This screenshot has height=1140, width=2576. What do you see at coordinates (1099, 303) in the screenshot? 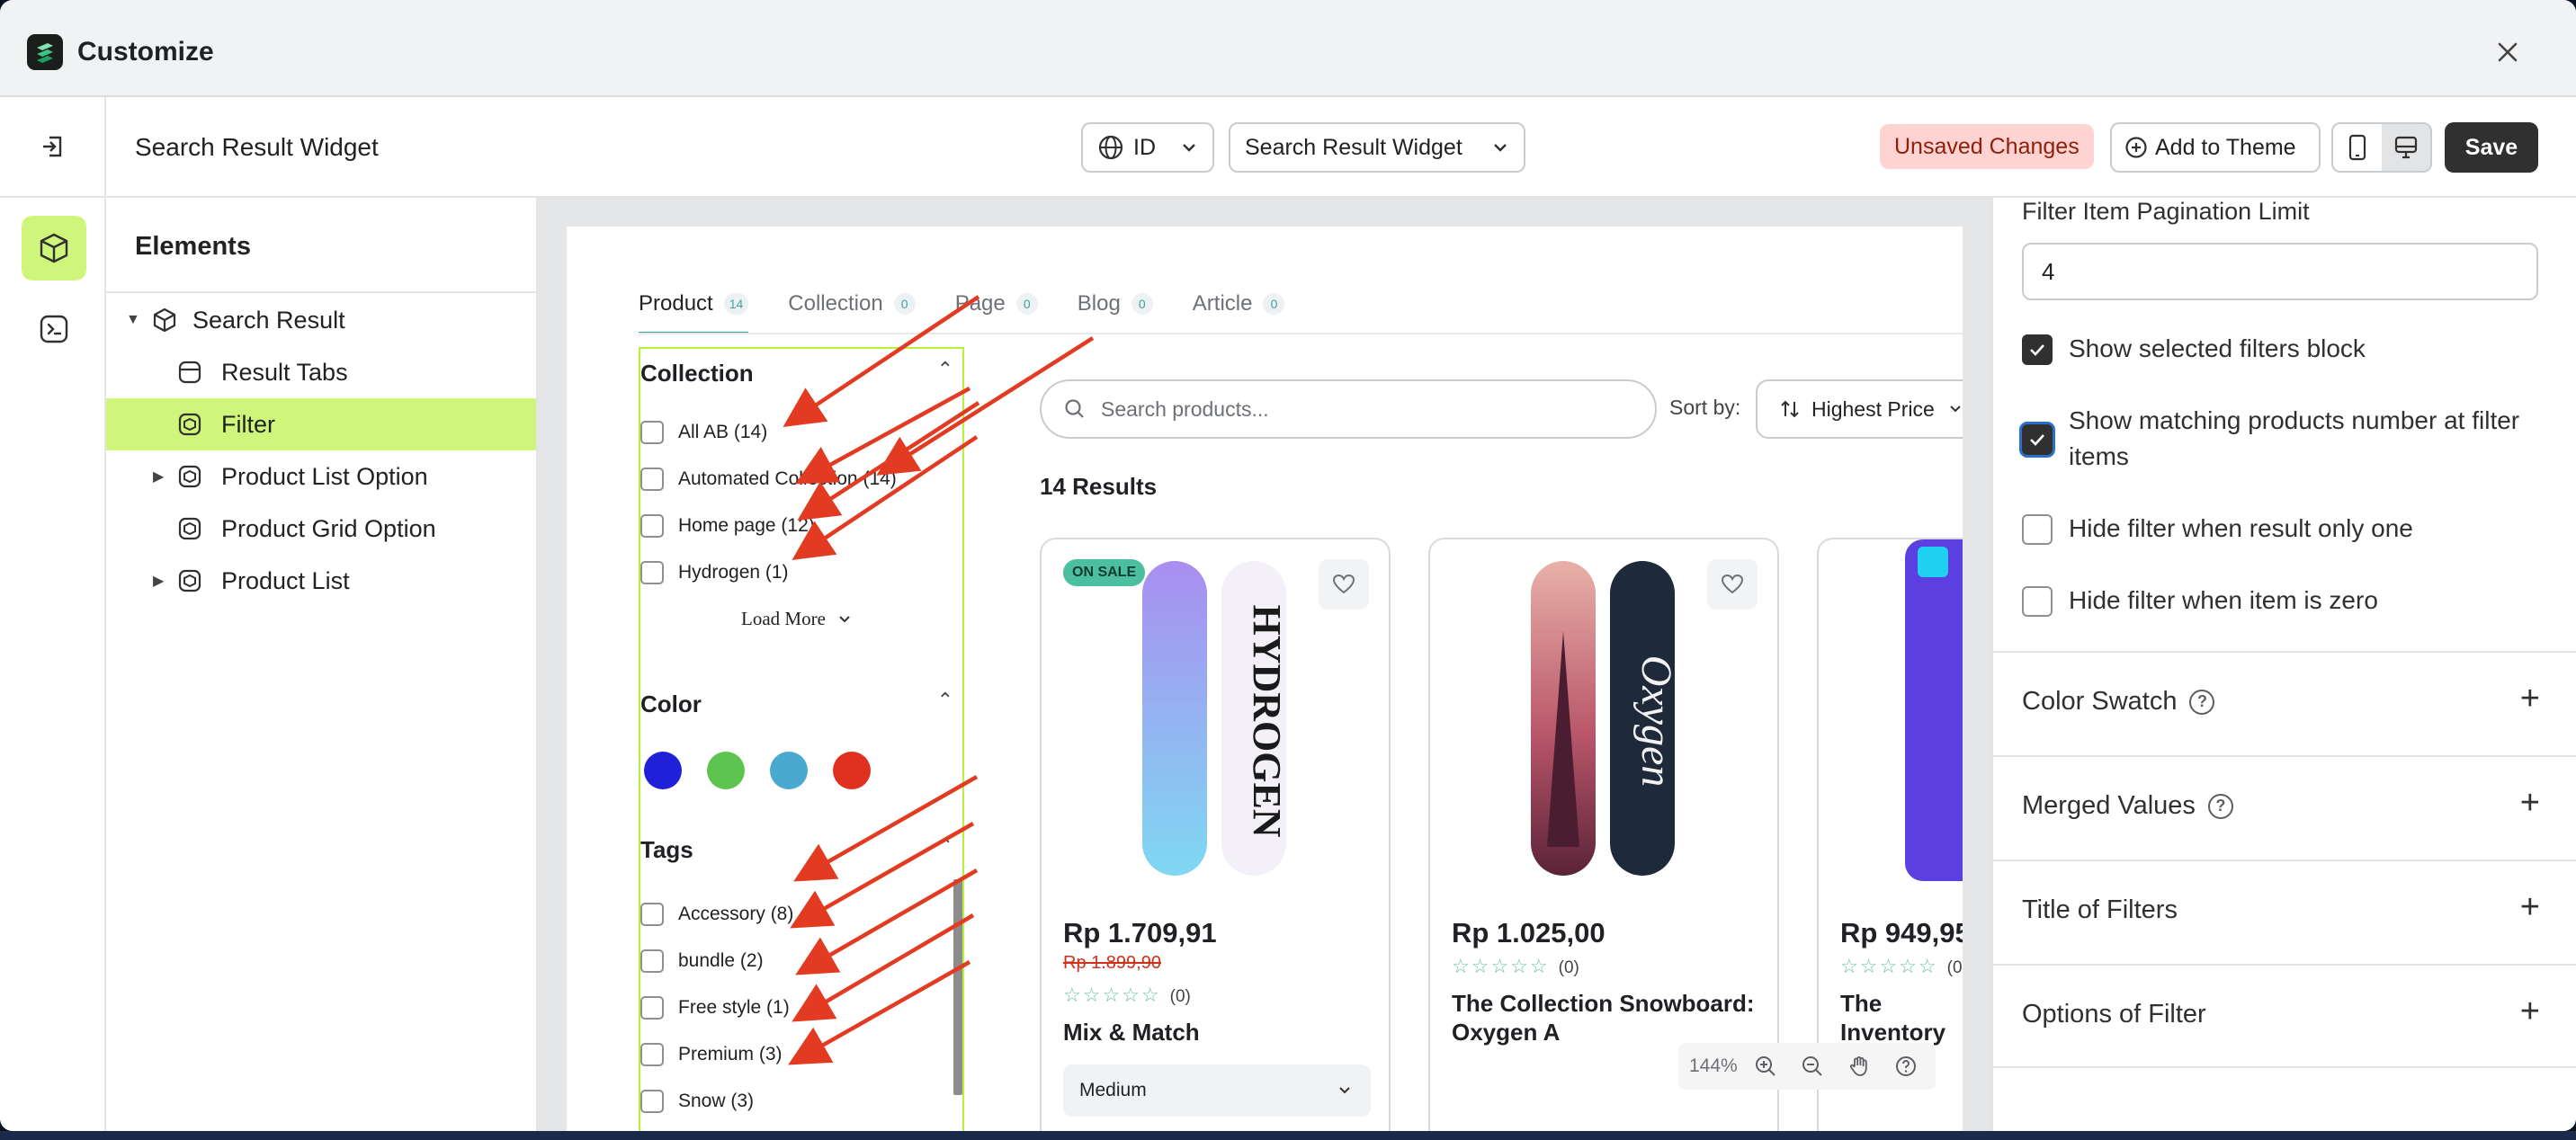
I see `tab-label: Blog` at bounding box center [1099, 303].